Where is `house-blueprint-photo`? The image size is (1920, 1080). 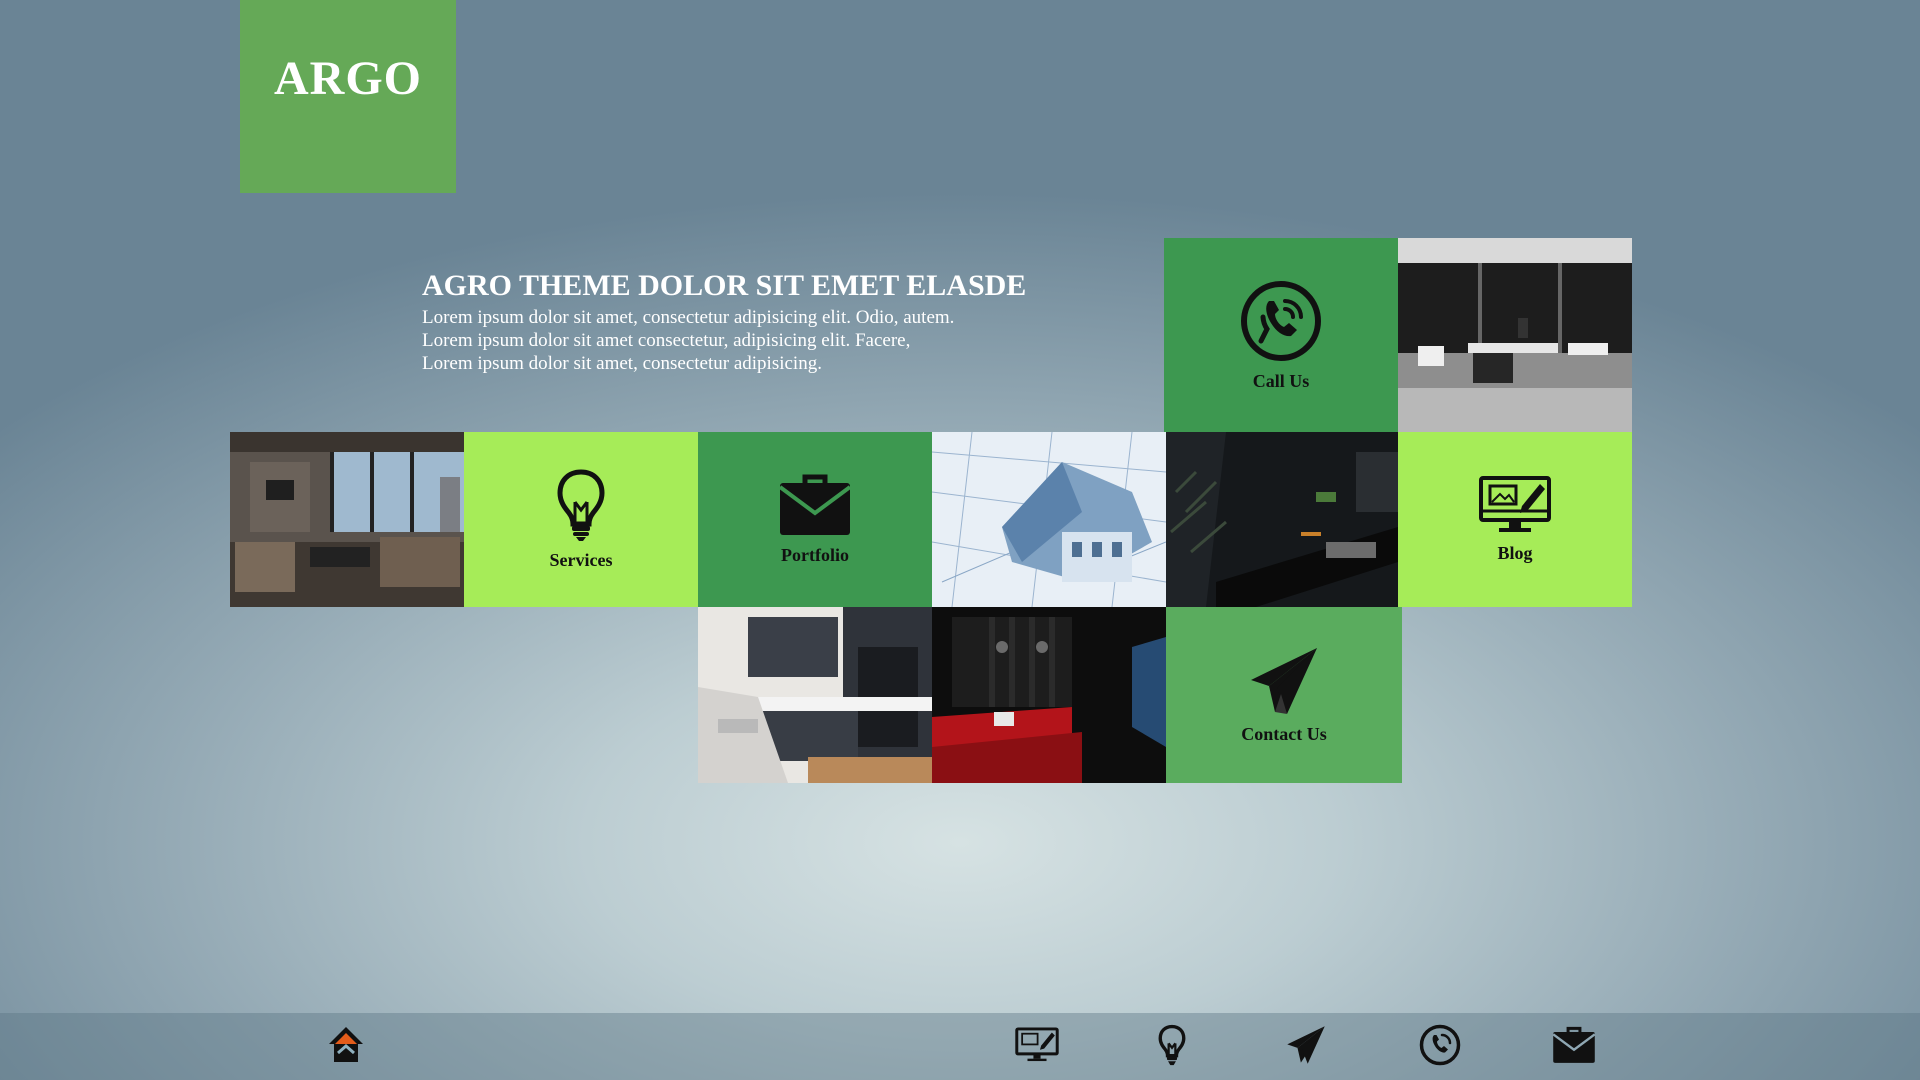
house-blueprint-photo is located at coordinates (1049, 519).